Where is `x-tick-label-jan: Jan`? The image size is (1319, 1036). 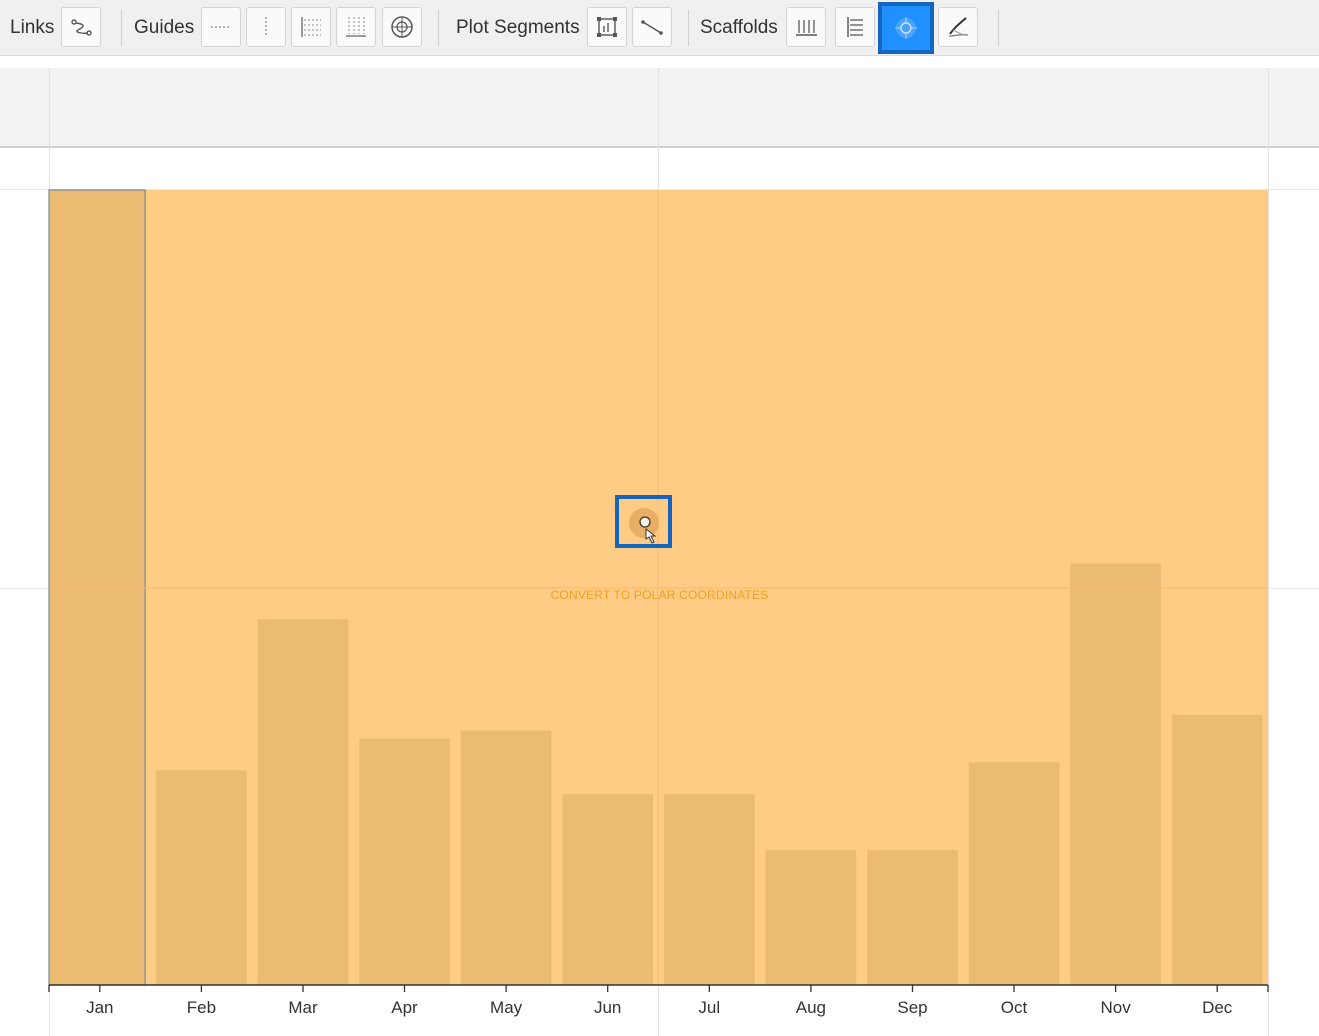 x-tick-label-jan: Jan is located at coordinates (100, 1007).